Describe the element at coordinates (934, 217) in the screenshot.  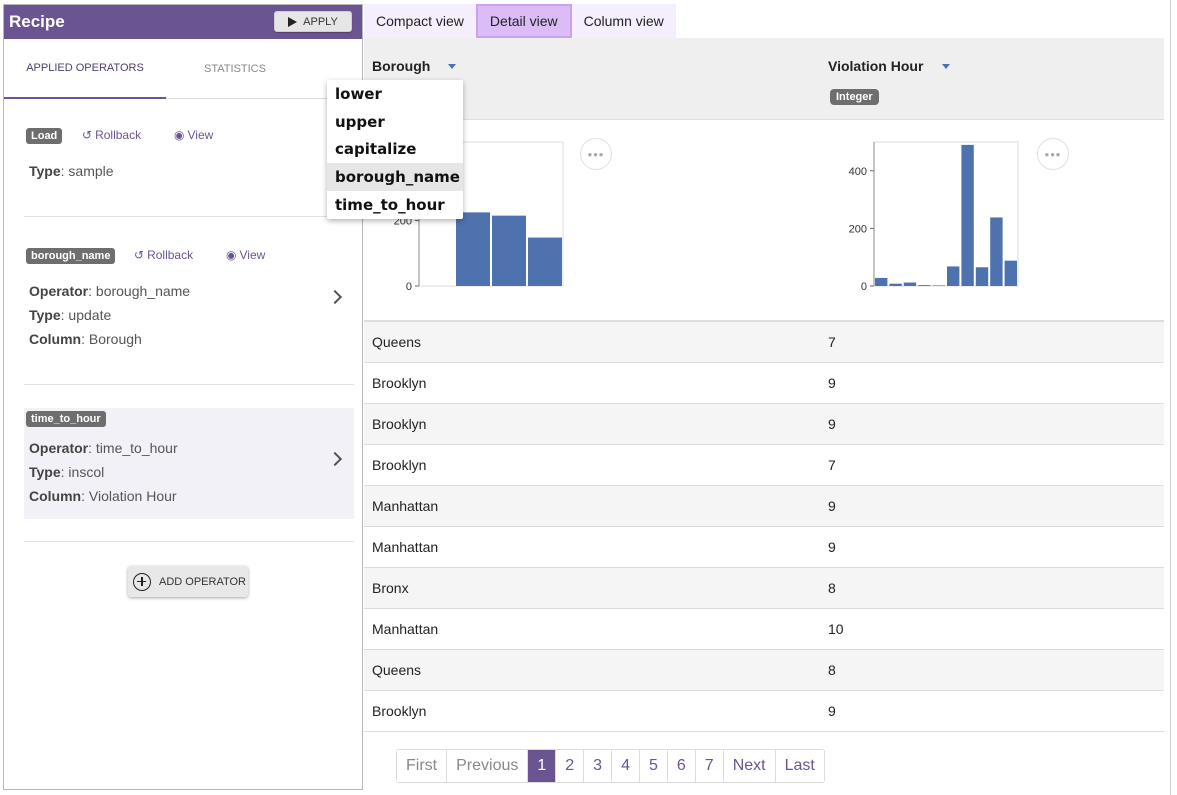
I see `violation-hour-histogram: 400 200 0` at that location.